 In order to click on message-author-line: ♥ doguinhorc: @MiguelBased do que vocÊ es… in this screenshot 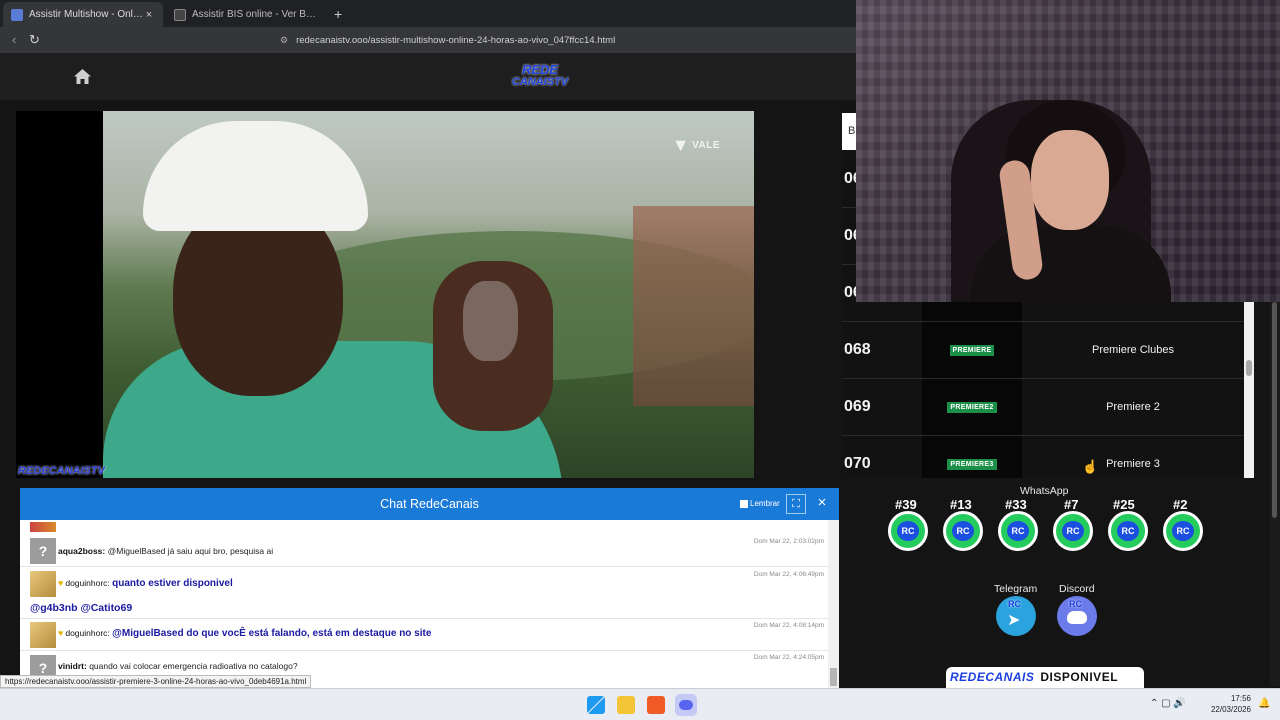, I will do `click(245, 633)`.